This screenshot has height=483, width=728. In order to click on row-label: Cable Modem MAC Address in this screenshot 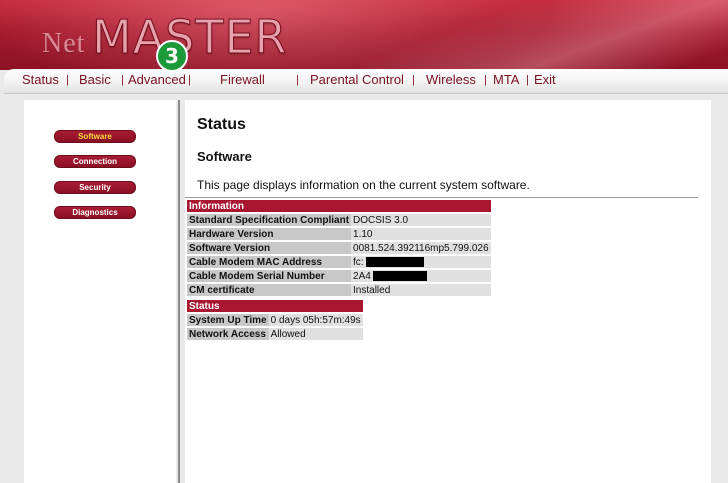, I will do `click(269, 262)`.